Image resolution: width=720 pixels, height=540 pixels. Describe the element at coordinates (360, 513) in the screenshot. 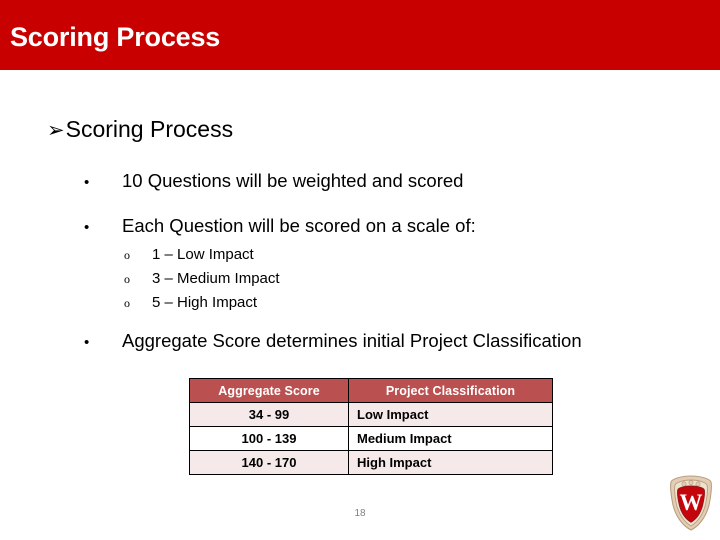

I see `page-number: 18` at that location.